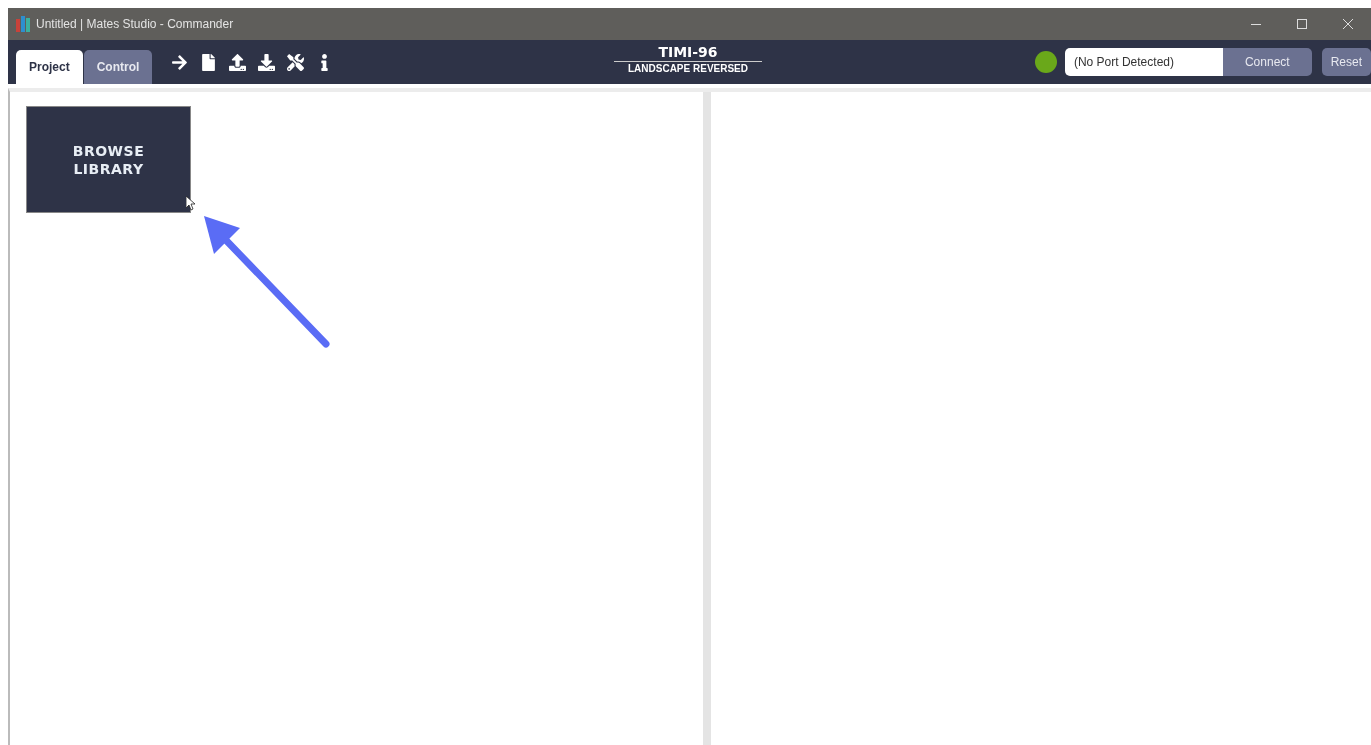 This screenshot has width=1371, height=745. What do you see at coordinates (238, 62) in the screenshot?
I see `upload-icon` at bounding box center [238, 62].